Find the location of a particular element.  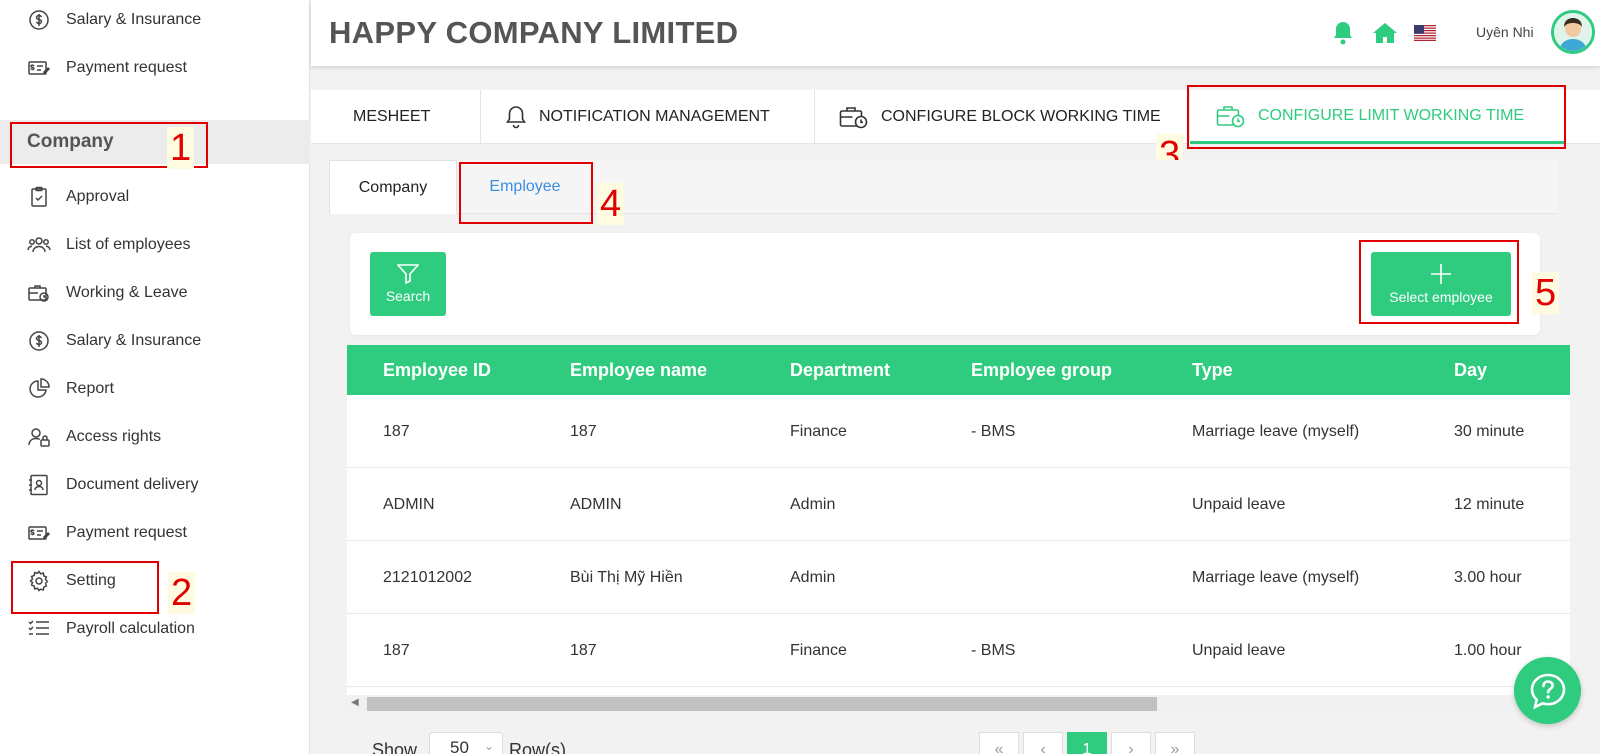

cell-employee-id: 2121012002 is located at coordinates (427, 577).